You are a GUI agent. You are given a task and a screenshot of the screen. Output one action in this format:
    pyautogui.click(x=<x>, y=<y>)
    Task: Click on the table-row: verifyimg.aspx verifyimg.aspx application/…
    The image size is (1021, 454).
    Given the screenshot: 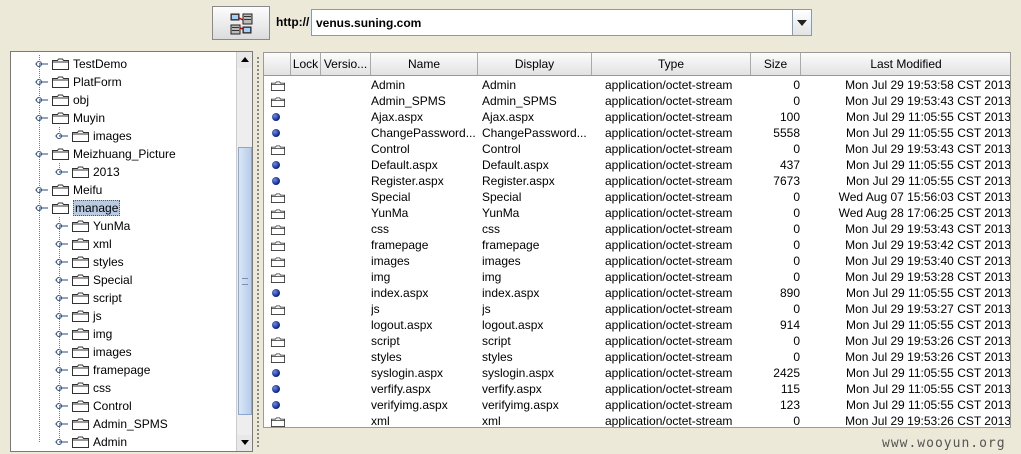 What is the action you would take?
    pyautogui.click(x=637, y=405)
    